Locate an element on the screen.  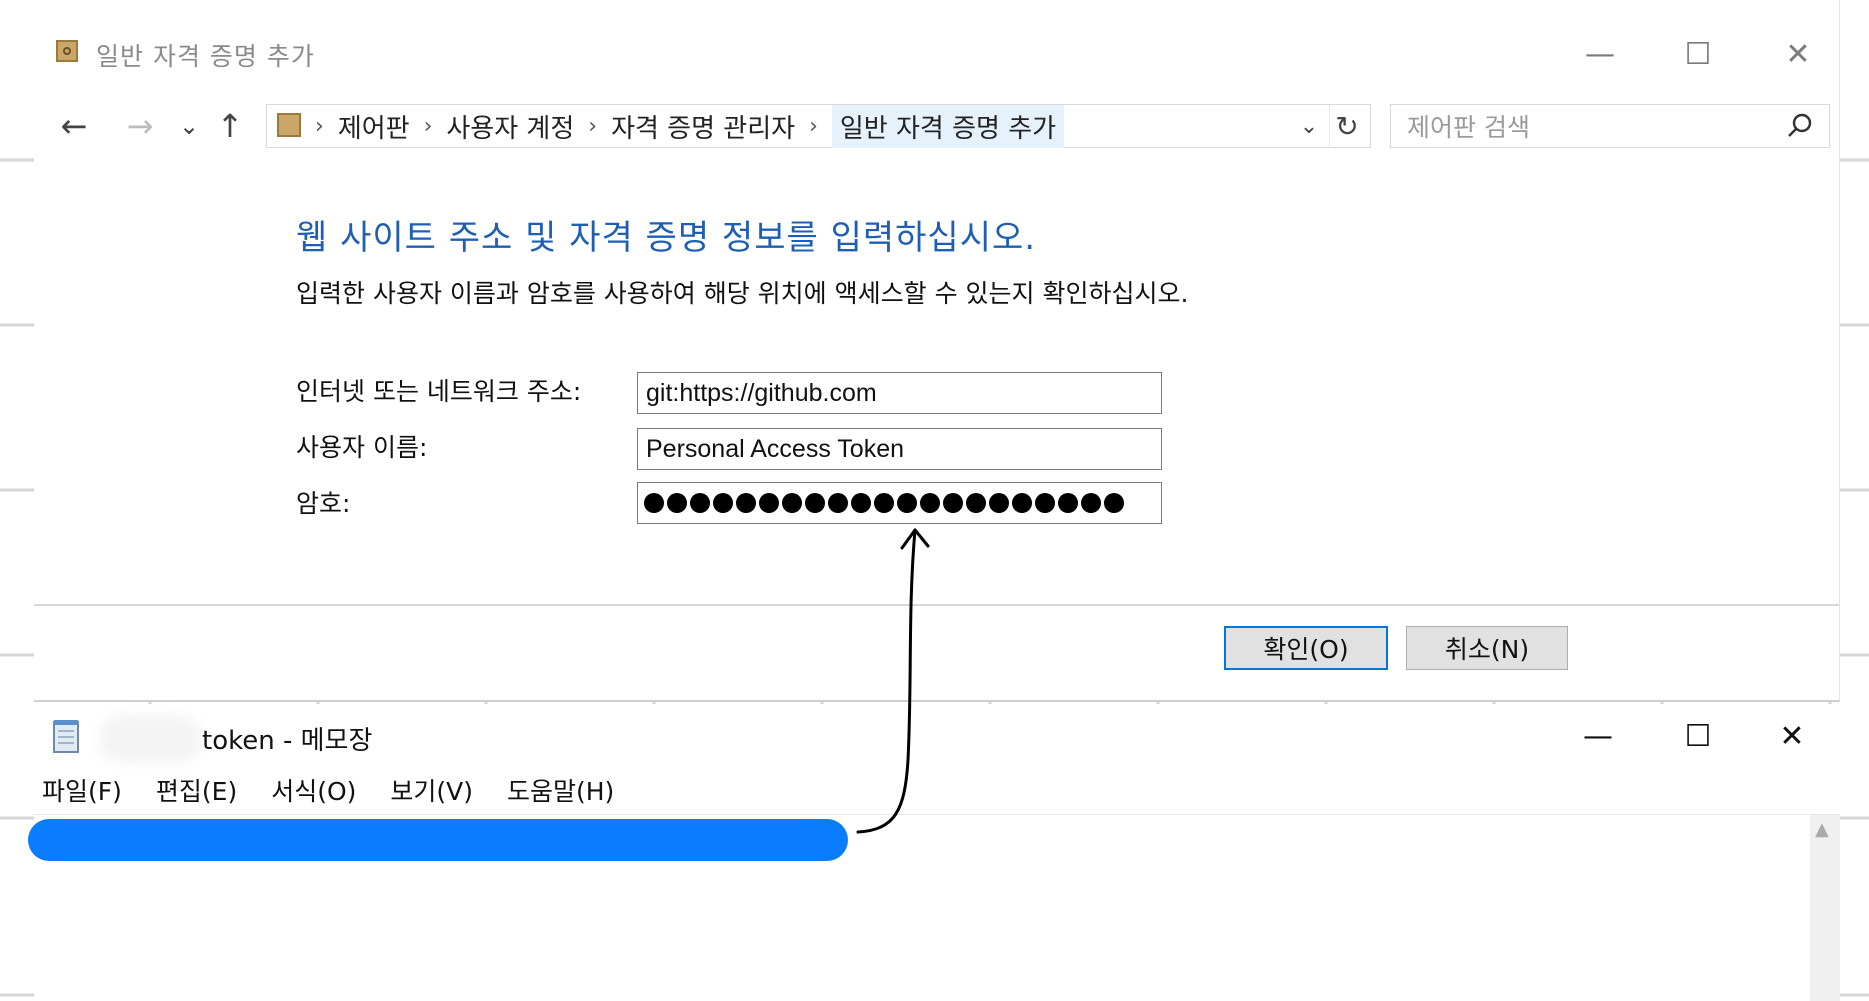
recent-locations-chevron-icon: ⌄ is located at coordinates (189, 126).